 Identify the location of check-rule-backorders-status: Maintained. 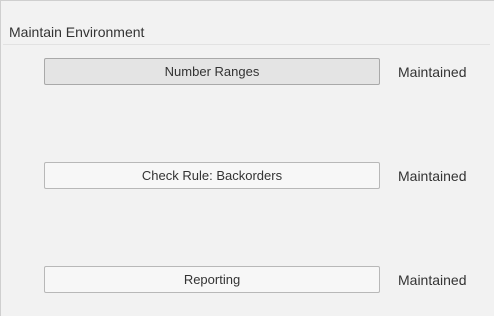
(432, 176).